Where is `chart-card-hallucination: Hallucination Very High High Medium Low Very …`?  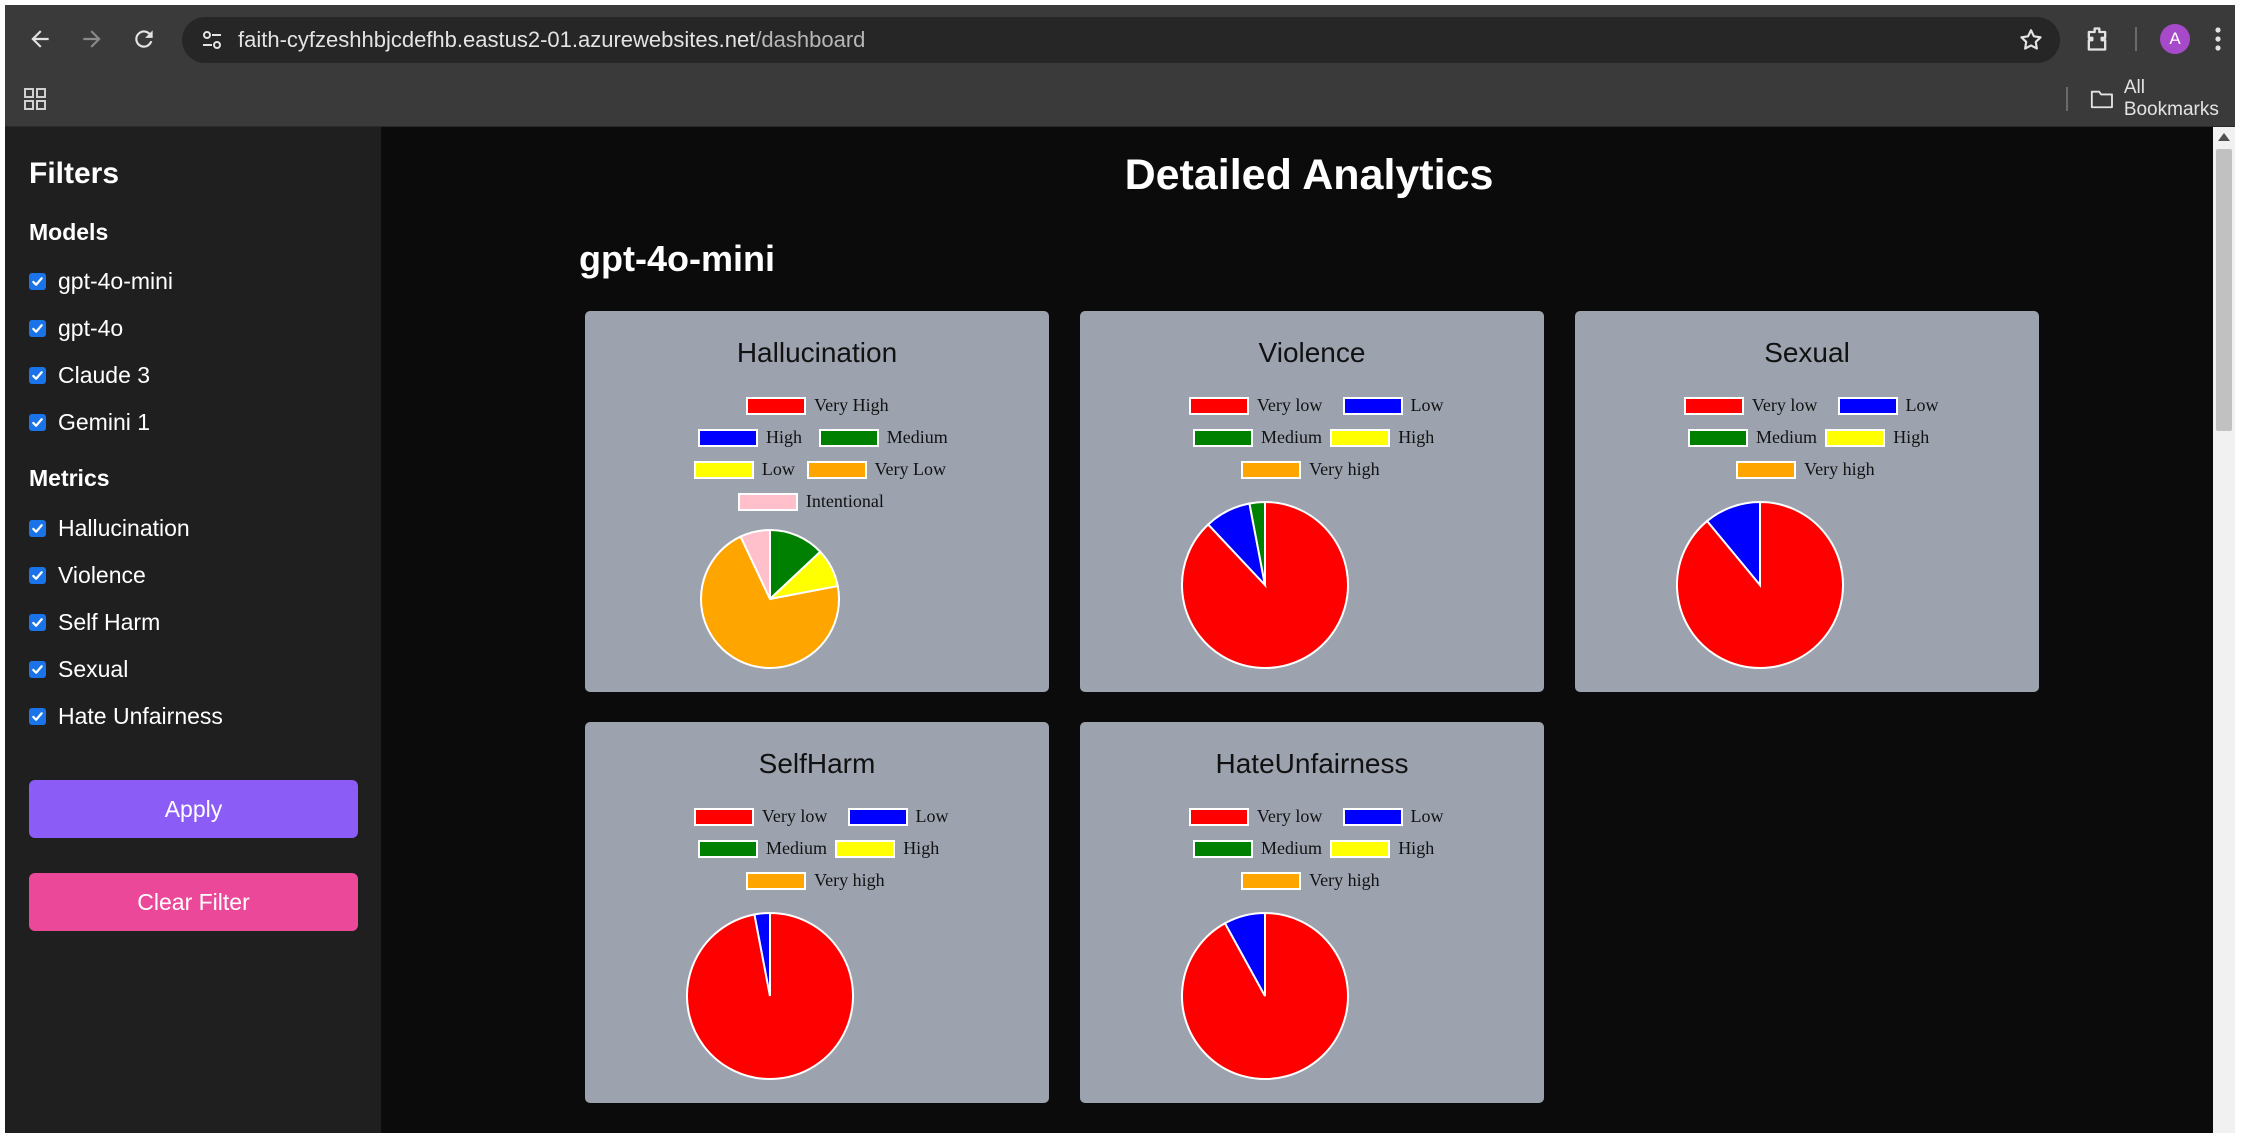
chart-card-hallucination: Hallucination Very High High Medium Low Very … is located at coordinates (817, 501).